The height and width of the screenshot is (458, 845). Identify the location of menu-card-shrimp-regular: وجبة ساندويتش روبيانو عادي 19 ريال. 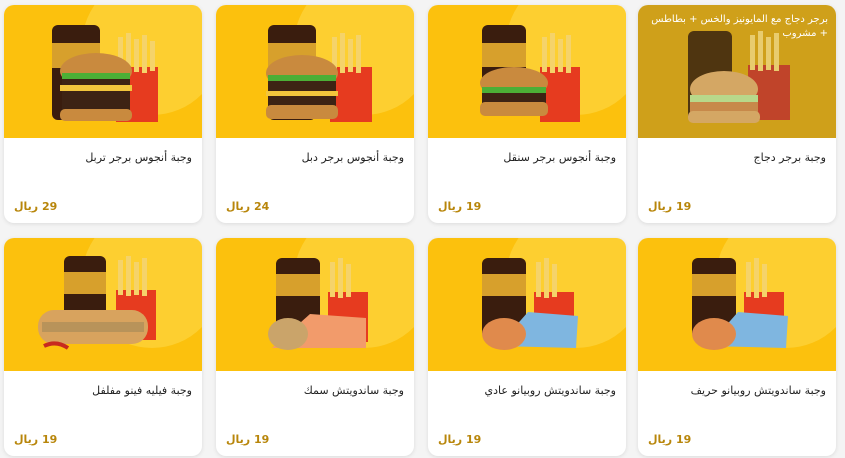
(527, 347).